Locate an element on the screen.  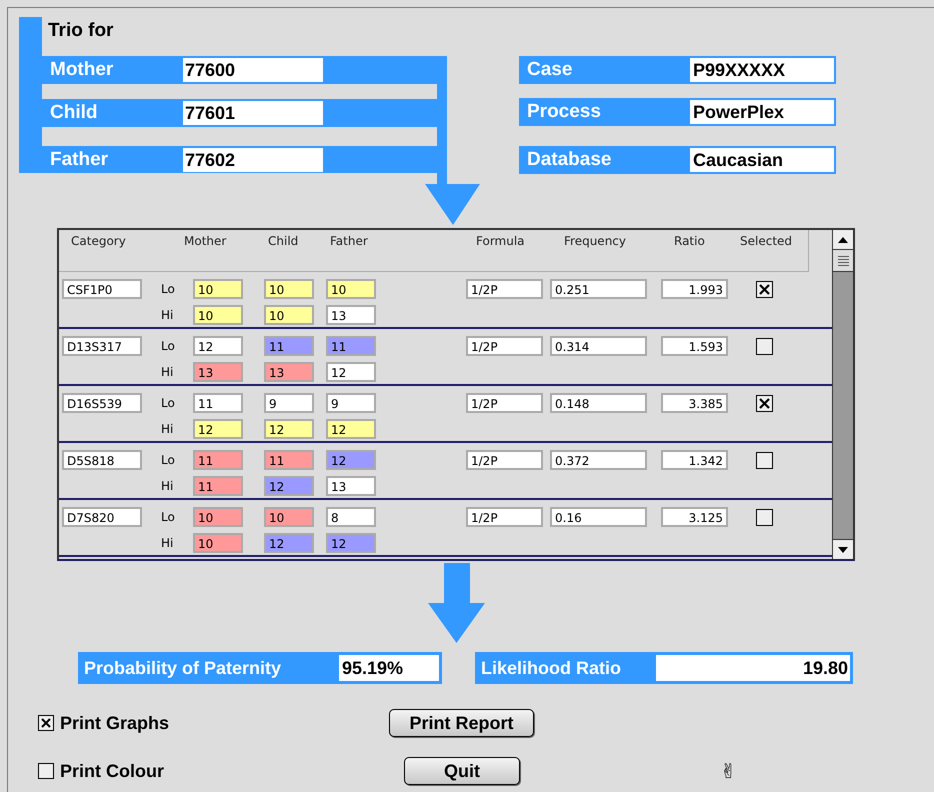
input-field: D5S818 is located at coordinates (102, 460).